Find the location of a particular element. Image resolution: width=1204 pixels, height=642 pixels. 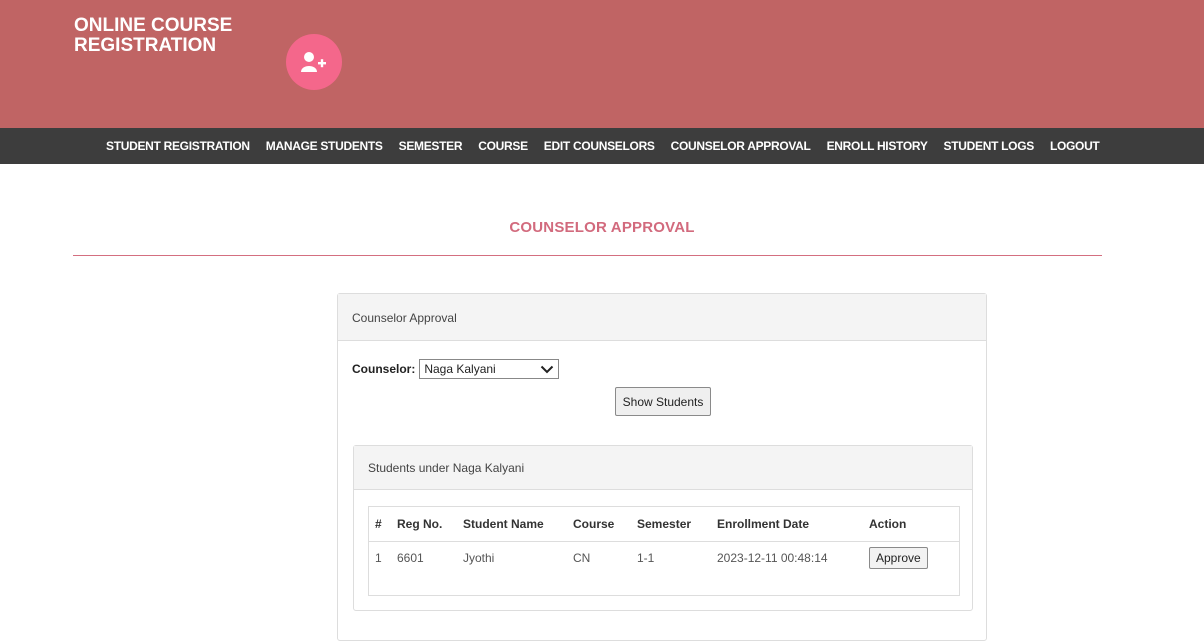

nav-manage-students: MANAGE STUDENTS is located at coordinates (324, 146).